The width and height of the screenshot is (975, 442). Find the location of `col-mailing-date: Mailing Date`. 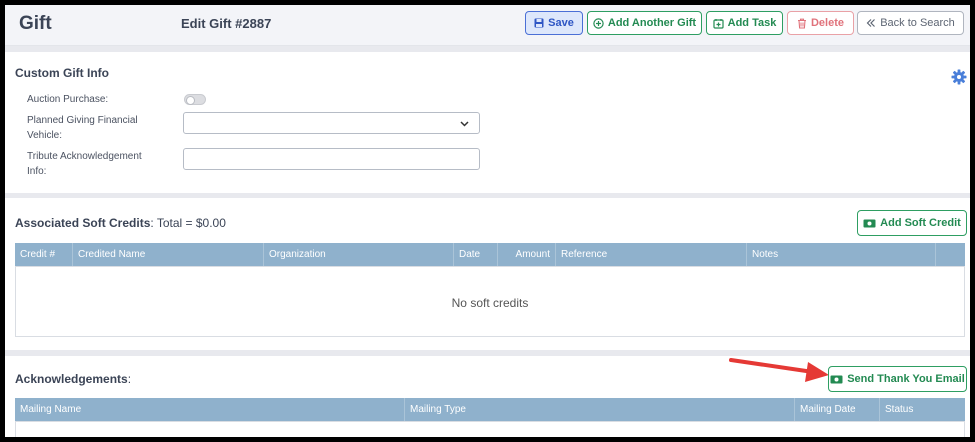

col-mailing-date: Mailing Date is located at coordinates (837, 409).